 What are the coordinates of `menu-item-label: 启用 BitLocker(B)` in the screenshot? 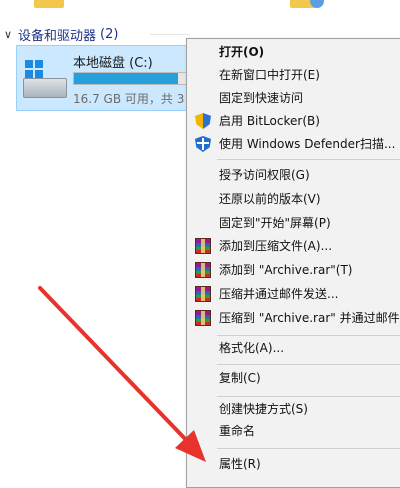 It's located at (269, 121).